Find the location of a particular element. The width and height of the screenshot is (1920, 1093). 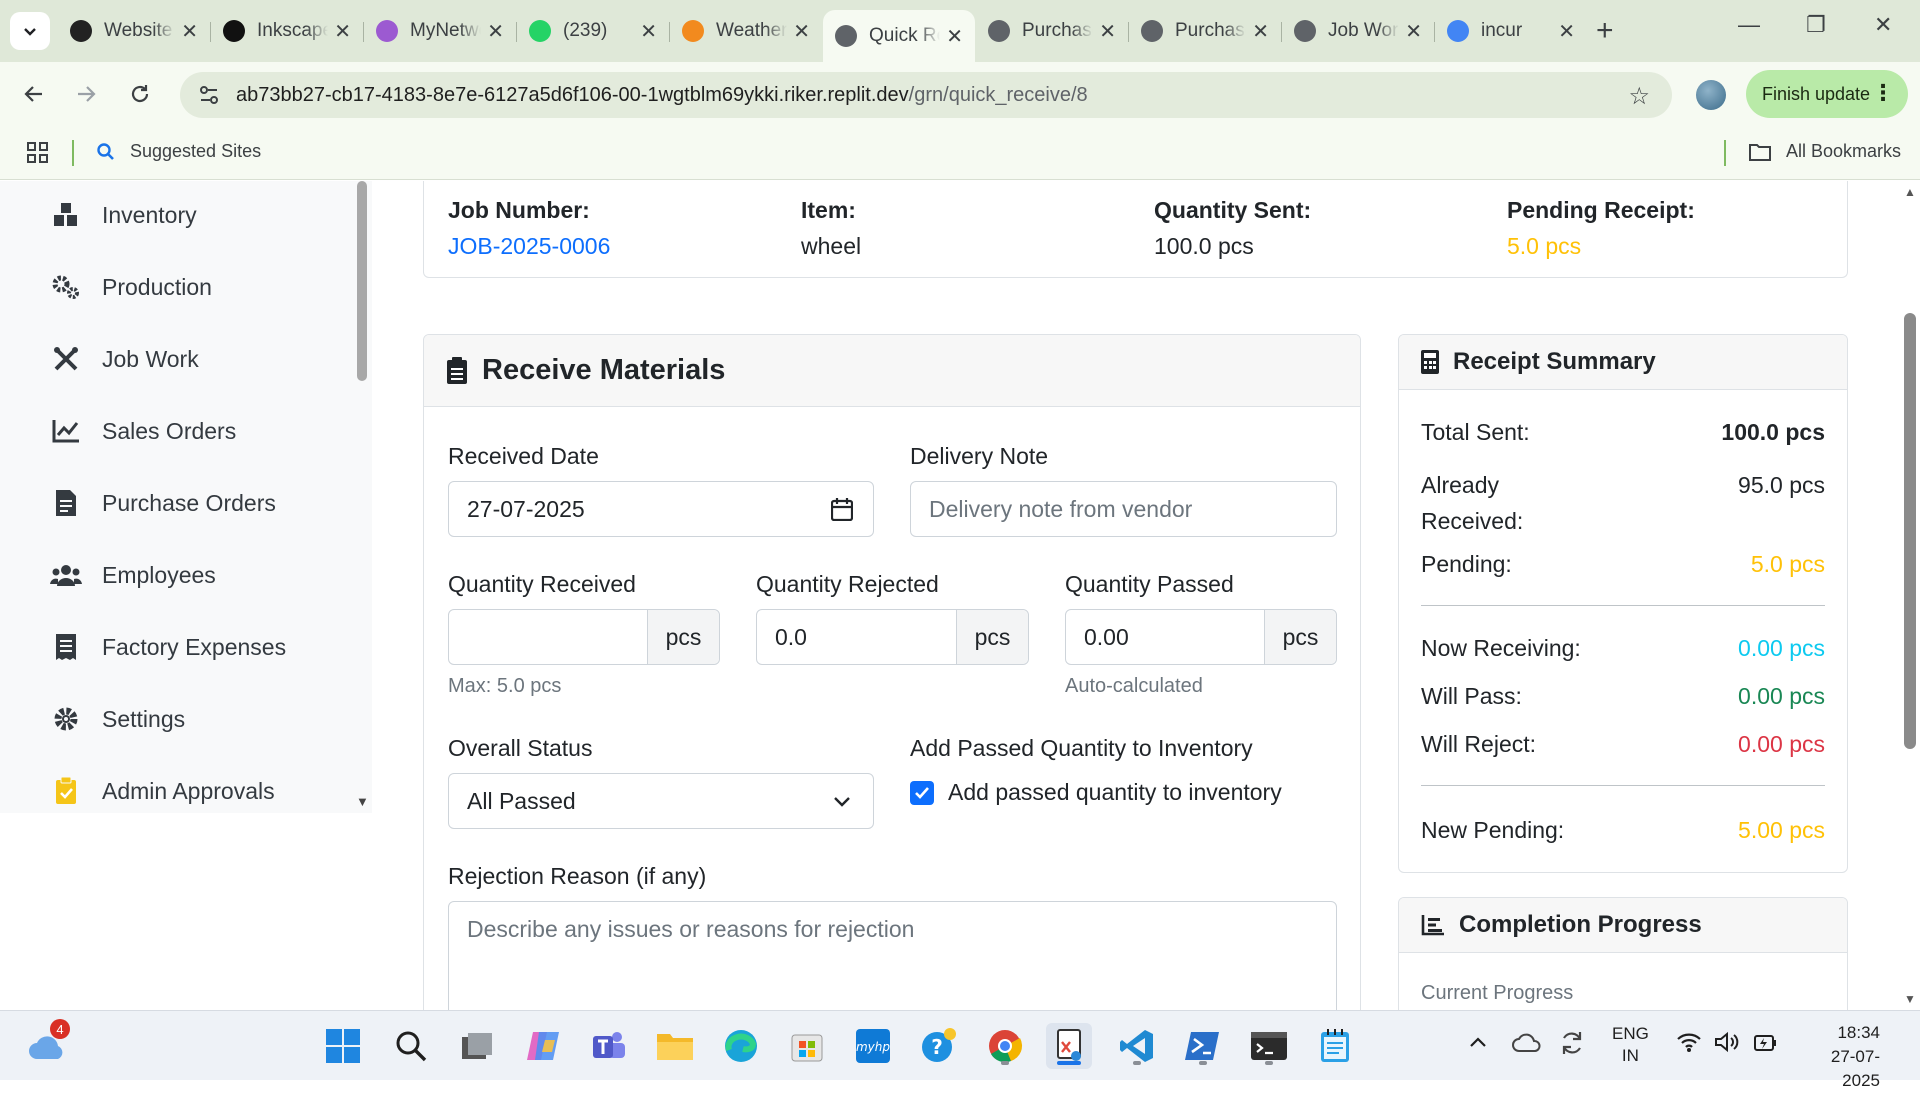

notepad-icon is located at coordinates (1335, 1045).